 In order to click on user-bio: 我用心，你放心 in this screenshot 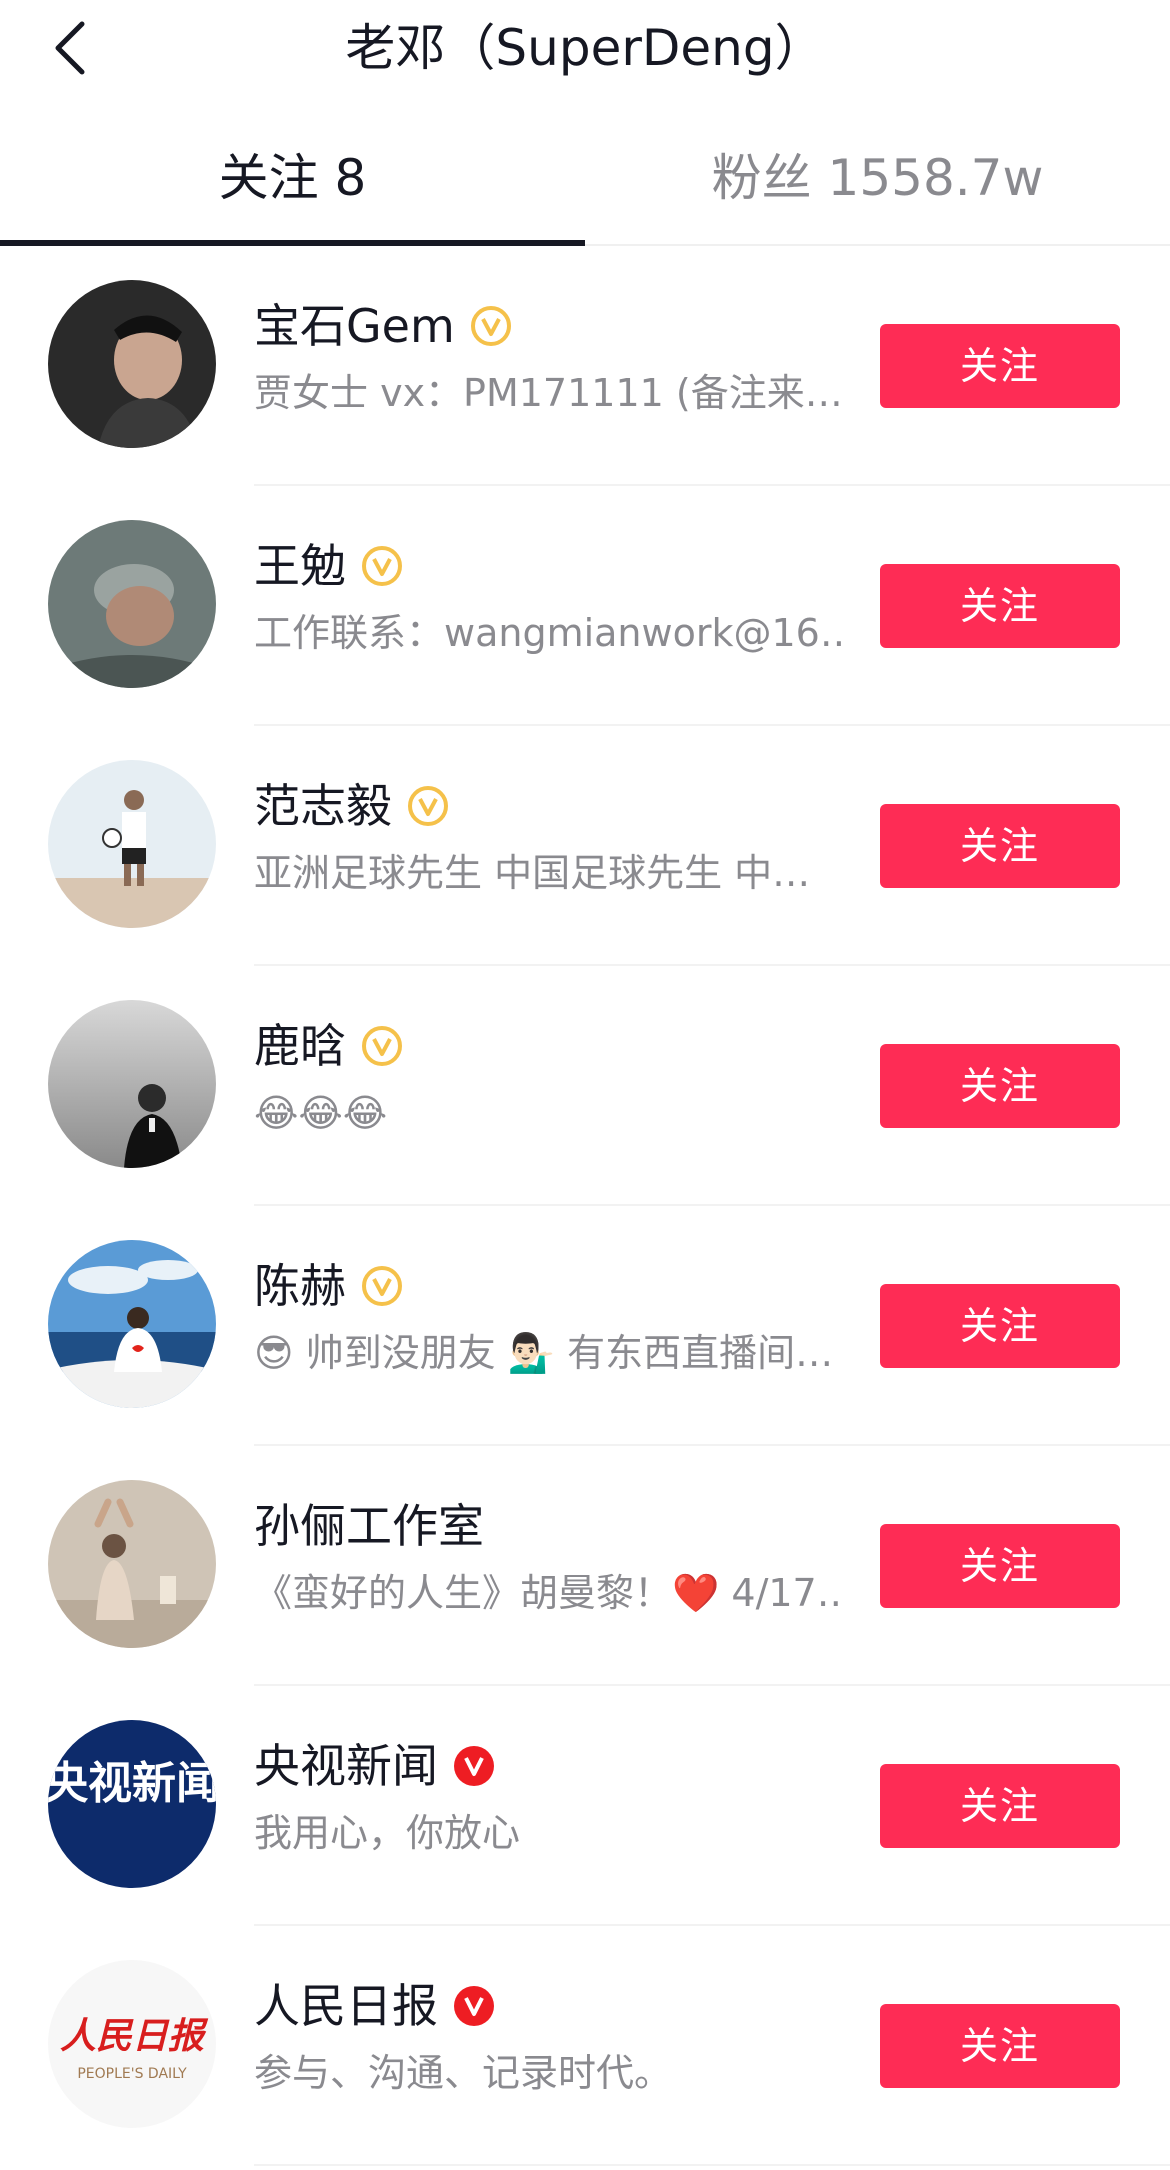, I will do `click(387, 1833)`.